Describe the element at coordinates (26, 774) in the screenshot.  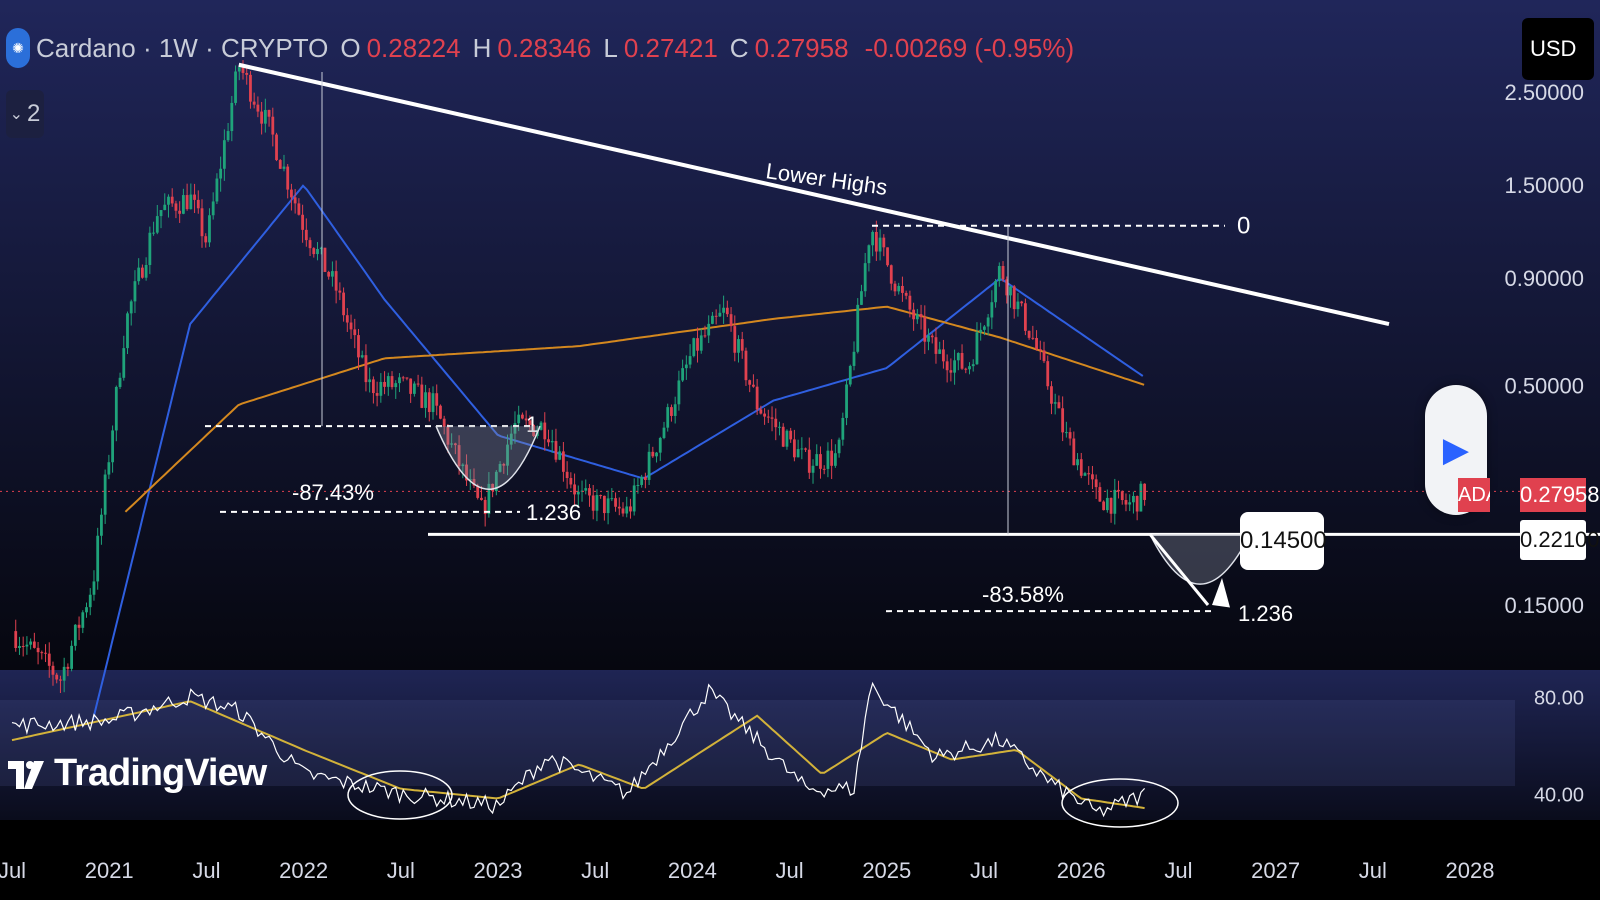
I see `tradingview-logo-icon` at that location.